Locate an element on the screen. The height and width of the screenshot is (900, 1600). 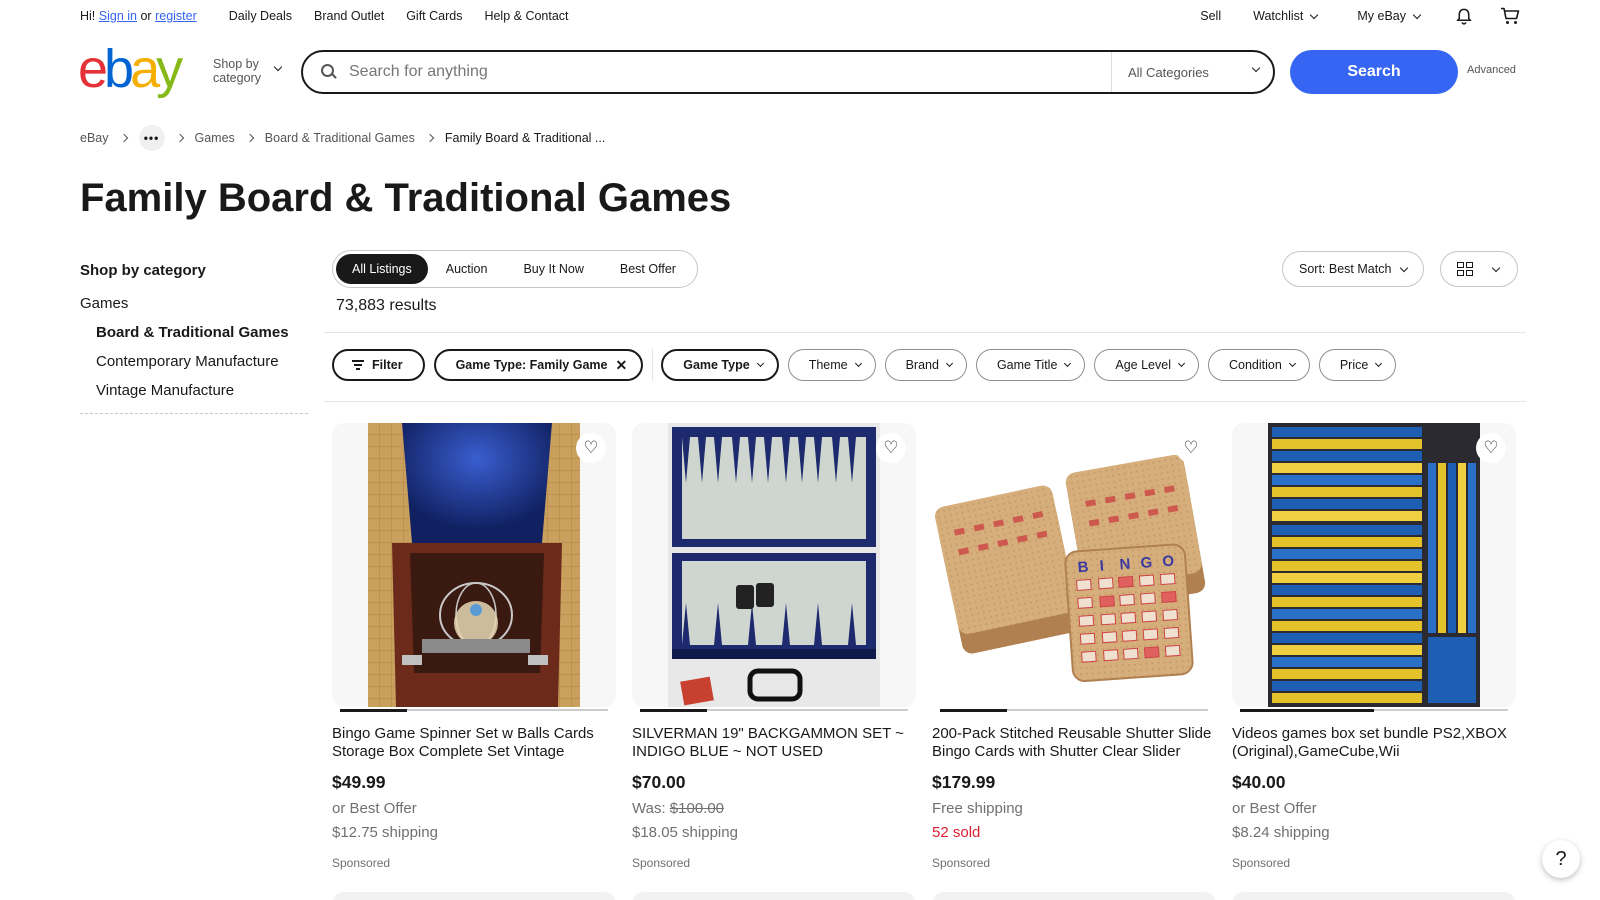
tab-buy-it-now: Buy It Now is located at coordinates (553, 269).